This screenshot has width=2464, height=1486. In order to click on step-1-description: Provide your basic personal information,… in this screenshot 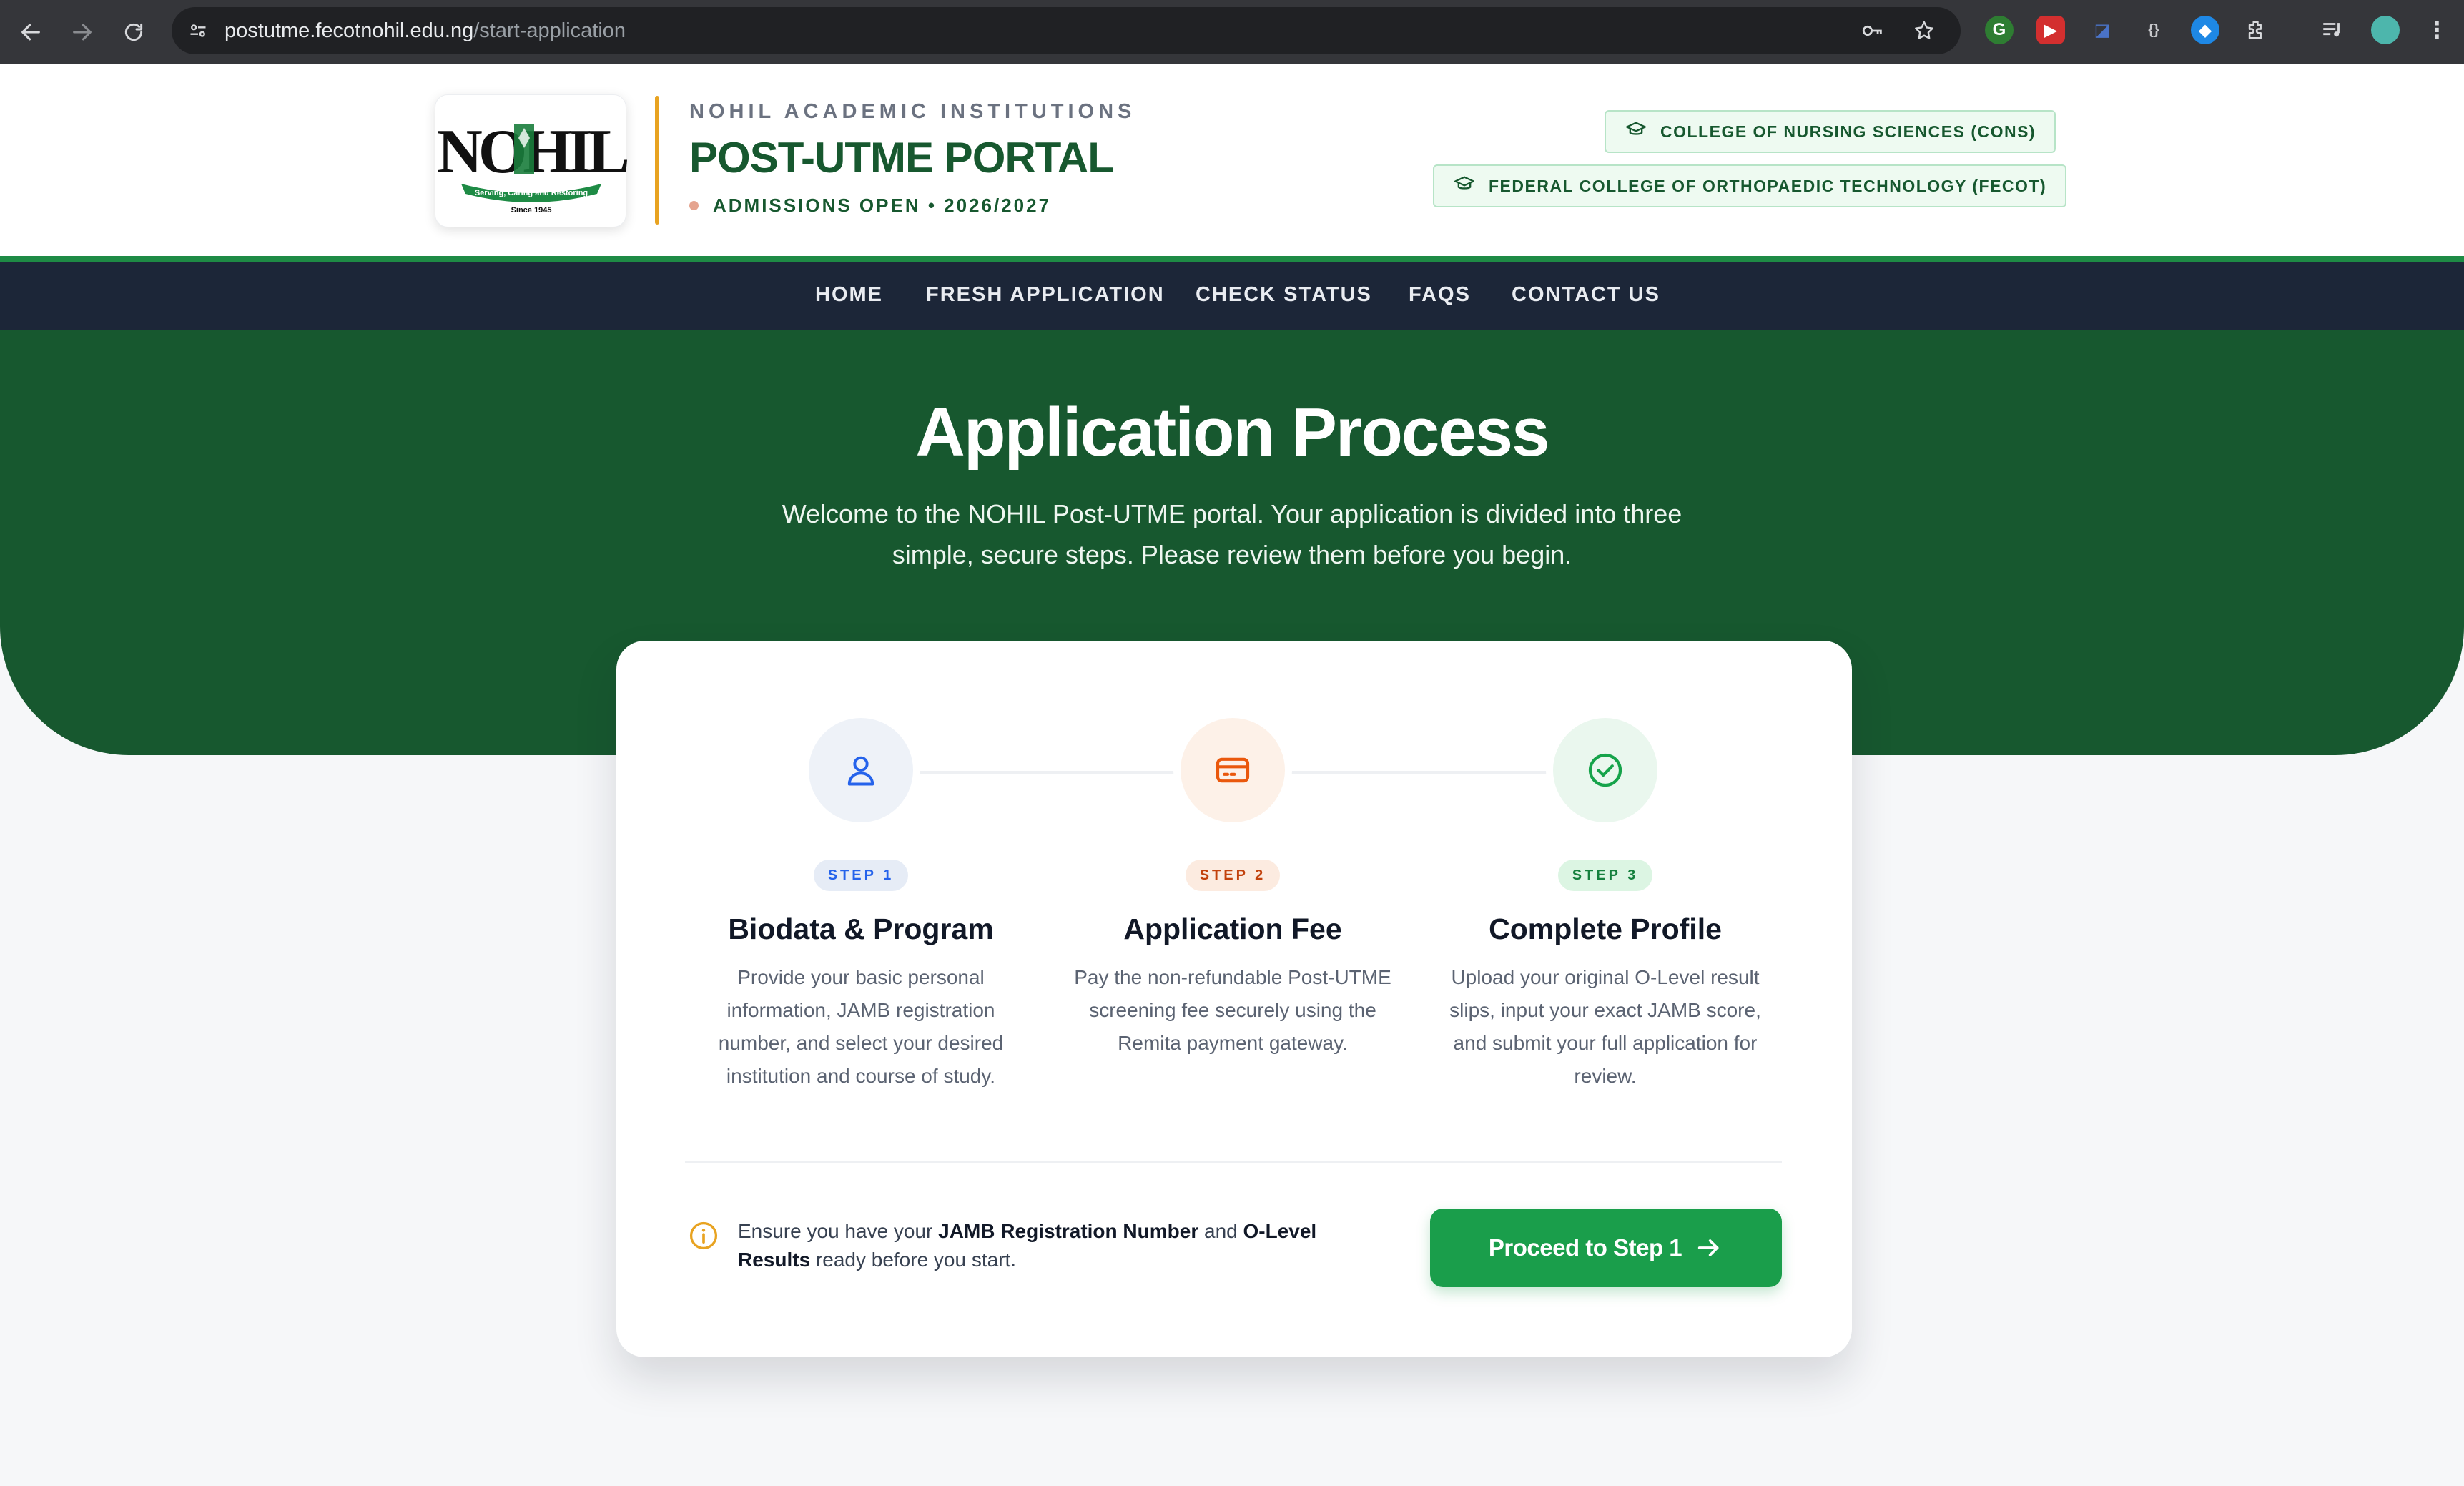, I will do `click(861, 1026)`.